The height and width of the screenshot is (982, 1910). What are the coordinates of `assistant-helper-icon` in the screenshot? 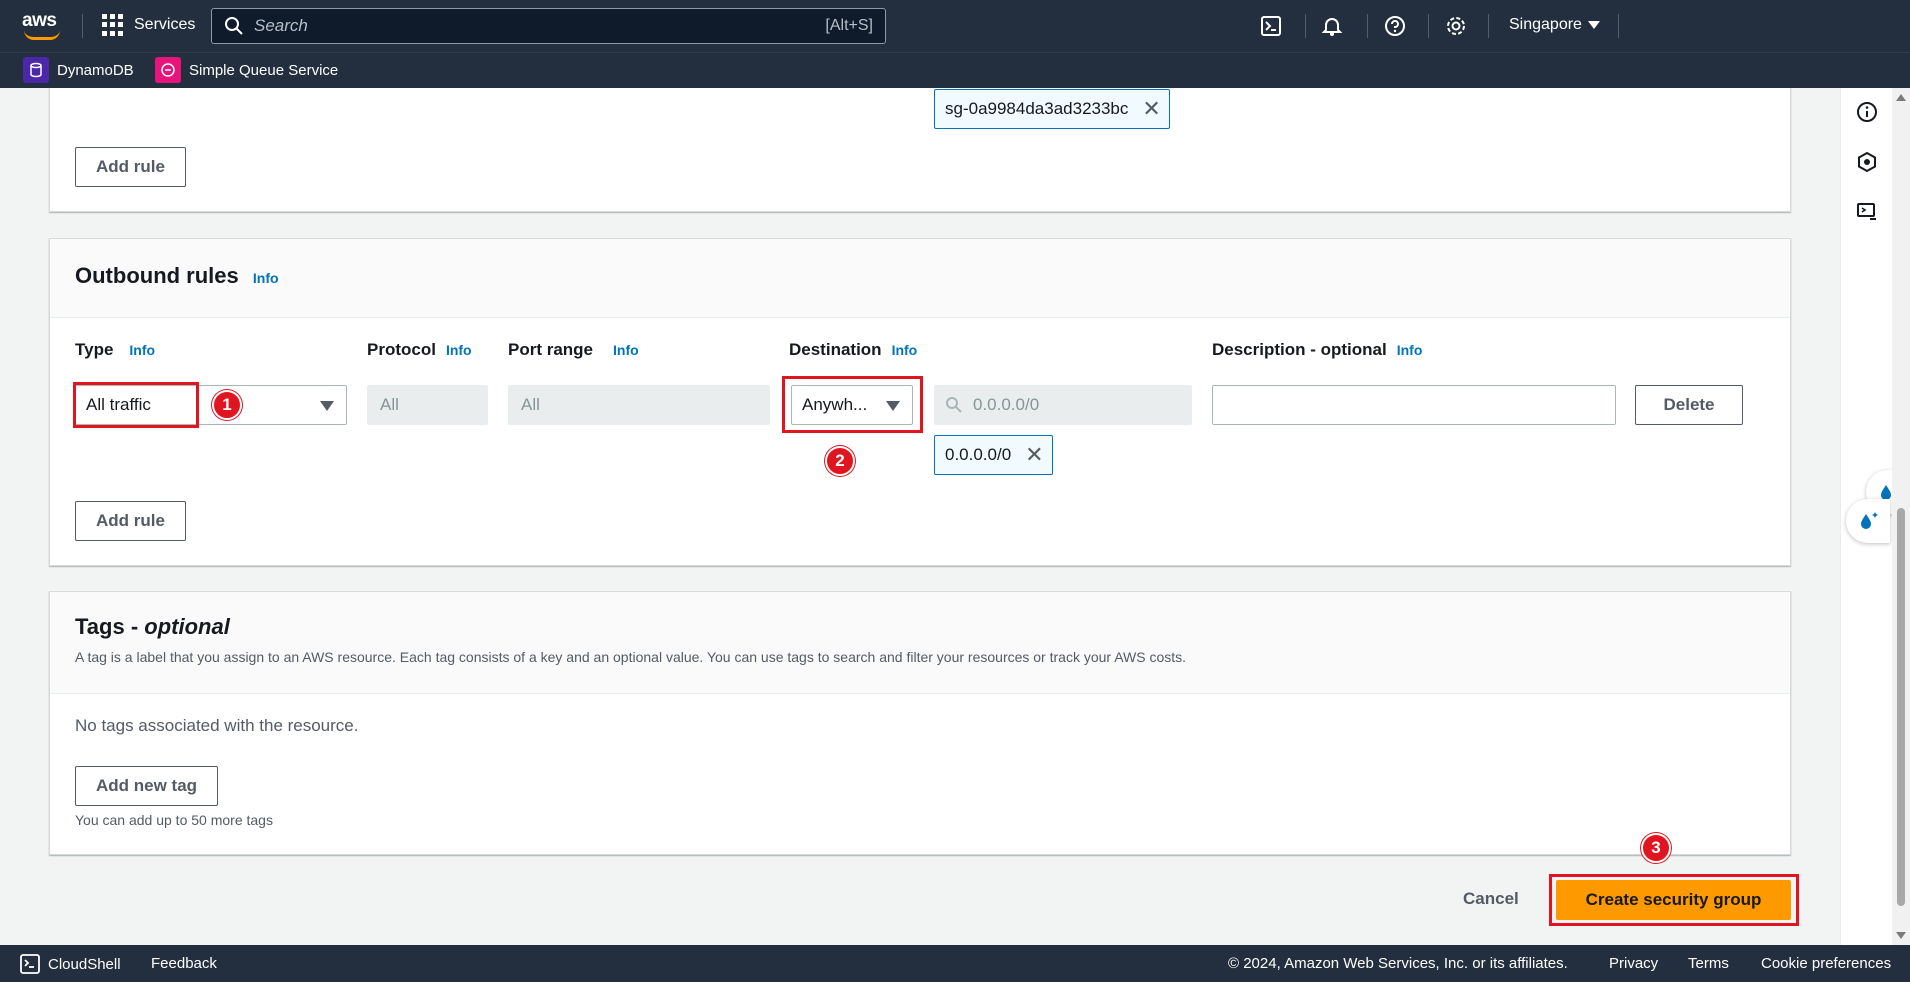 It's located at (1868, 521).